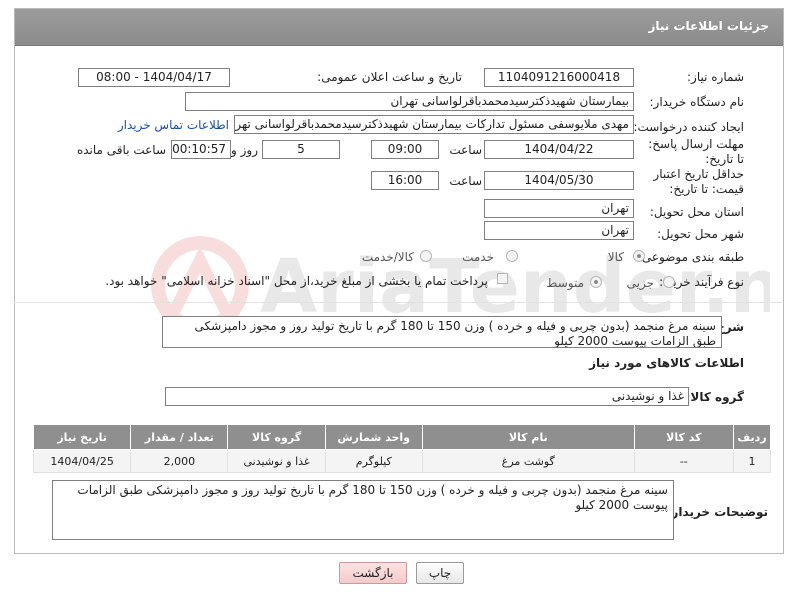 This screenshot has width=788, height=598. What do you see at coordinates (666, 363) in the screenshot?
I see `goods-section-title: اطلاعات کالاهای مورد نیاز` at bounding box center [666, 363].